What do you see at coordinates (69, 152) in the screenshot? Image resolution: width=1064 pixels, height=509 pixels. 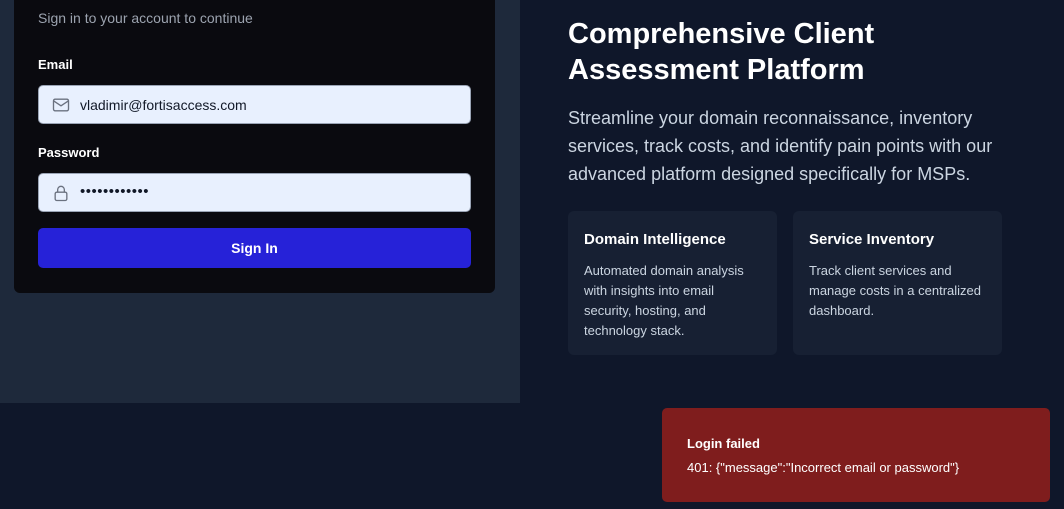 I see `password-label: Password` at bounding box center [69, 152].